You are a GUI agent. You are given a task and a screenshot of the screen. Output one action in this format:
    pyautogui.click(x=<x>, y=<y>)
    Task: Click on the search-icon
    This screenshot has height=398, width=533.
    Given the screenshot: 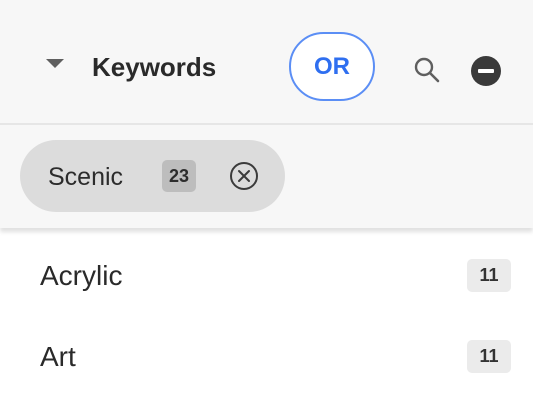 What is the action you would take?
    pyautogui.click(x=427, y=70)
    